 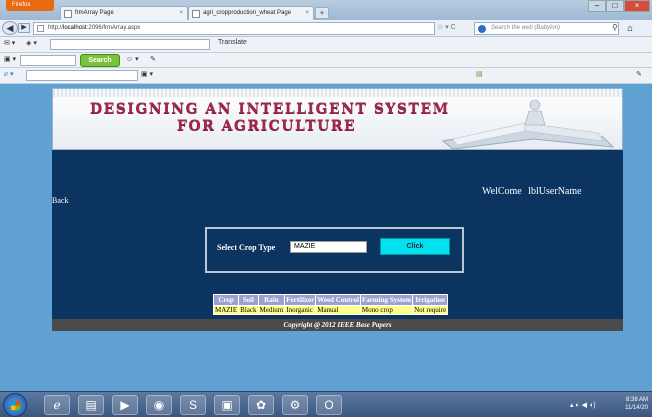 What do you see at coordinates (94, 13) in the screenshot?
I see `tab-label: frmArray Page` at bounding box center [94, 13].